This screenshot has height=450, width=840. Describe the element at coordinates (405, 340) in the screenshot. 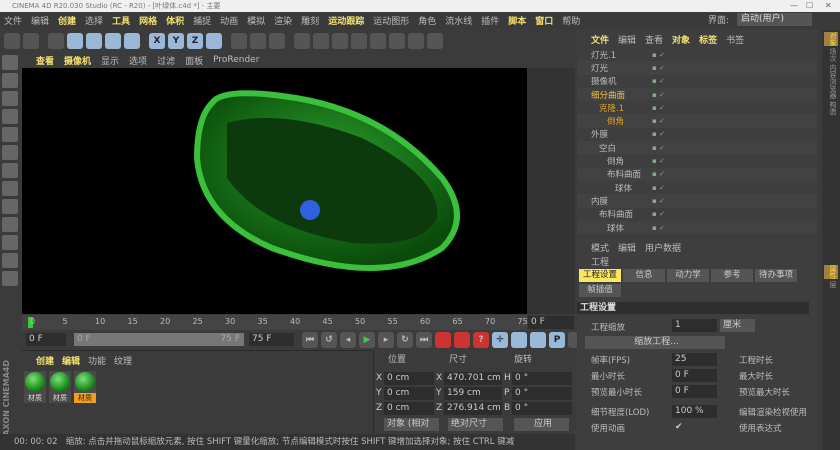

I see `next-key-icon: ↻` at that location.